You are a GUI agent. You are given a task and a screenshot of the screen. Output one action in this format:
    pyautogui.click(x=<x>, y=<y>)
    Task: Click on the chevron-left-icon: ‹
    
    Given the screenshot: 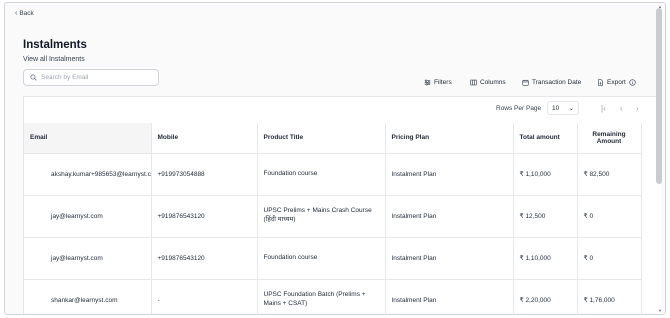 What is the action you would take?
    pyautogui.click(x=16, y=13)
    